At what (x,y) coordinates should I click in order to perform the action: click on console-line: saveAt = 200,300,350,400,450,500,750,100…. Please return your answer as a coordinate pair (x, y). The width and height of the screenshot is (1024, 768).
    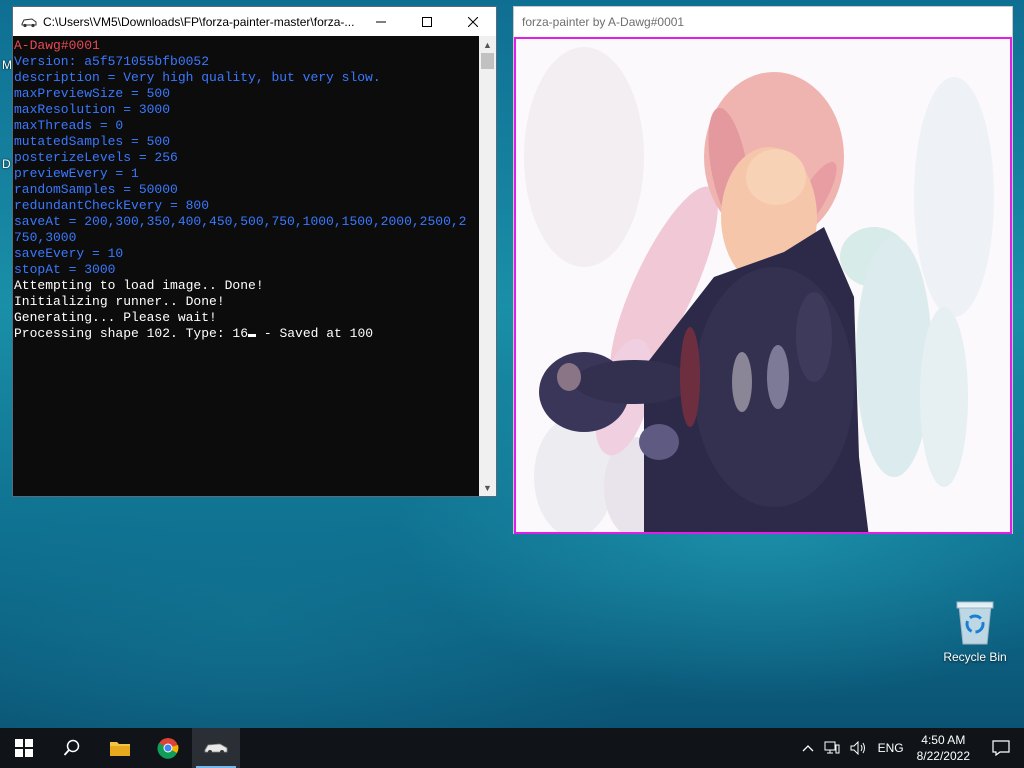
    Looking at the image, I should click on (240, 221).